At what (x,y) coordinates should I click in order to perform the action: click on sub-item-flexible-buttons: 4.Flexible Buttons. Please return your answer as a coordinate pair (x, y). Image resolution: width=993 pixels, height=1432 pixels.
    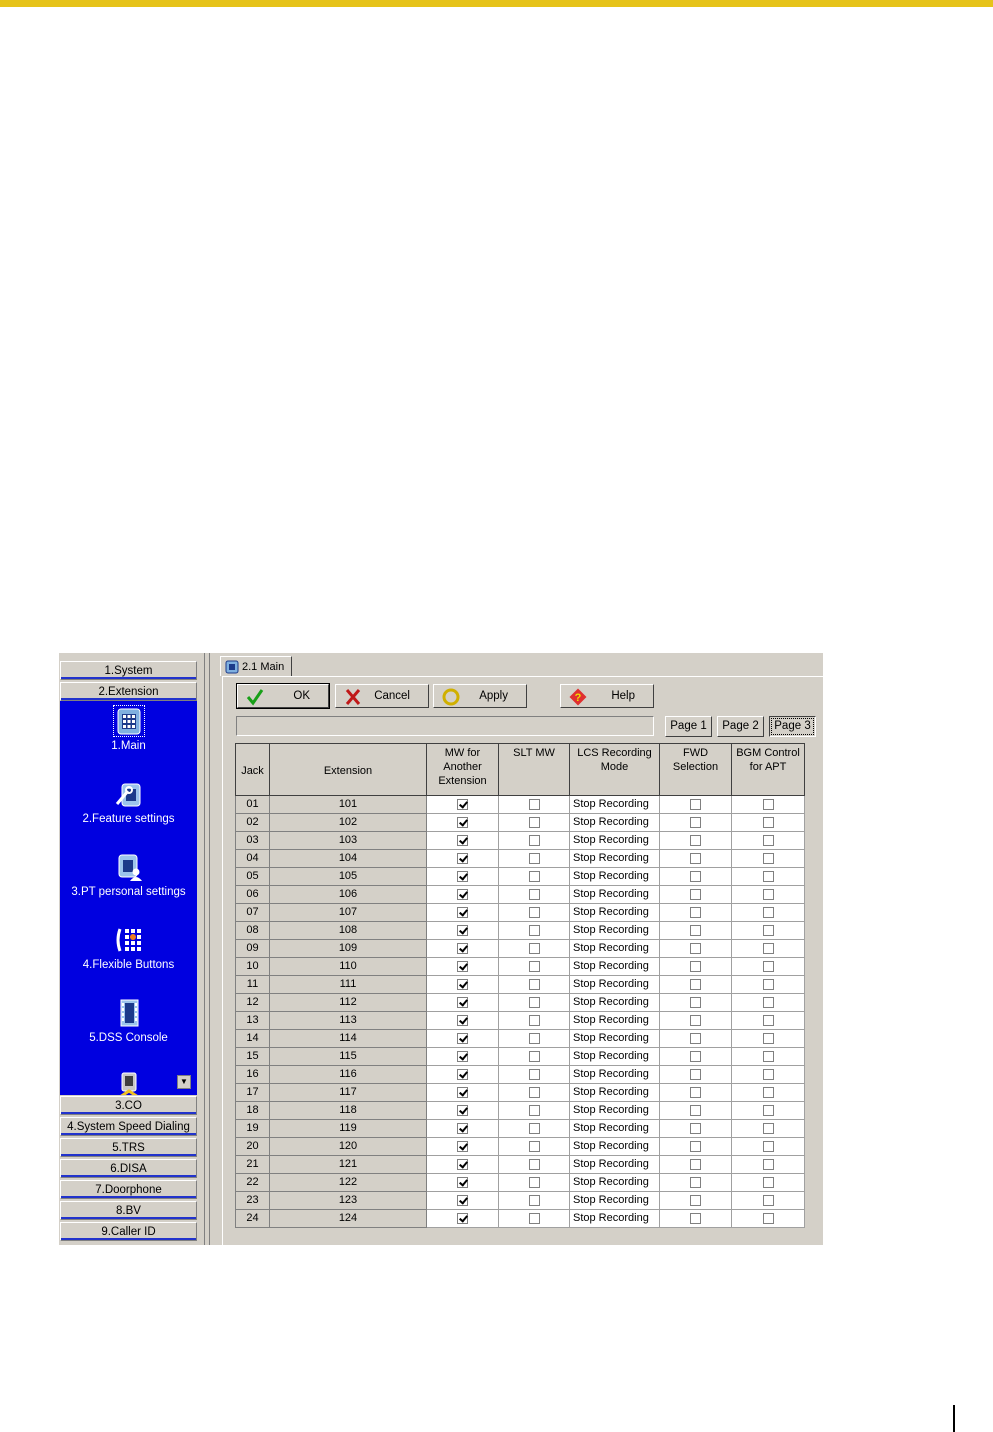
    Looking at the image, I should click on (128, 948).